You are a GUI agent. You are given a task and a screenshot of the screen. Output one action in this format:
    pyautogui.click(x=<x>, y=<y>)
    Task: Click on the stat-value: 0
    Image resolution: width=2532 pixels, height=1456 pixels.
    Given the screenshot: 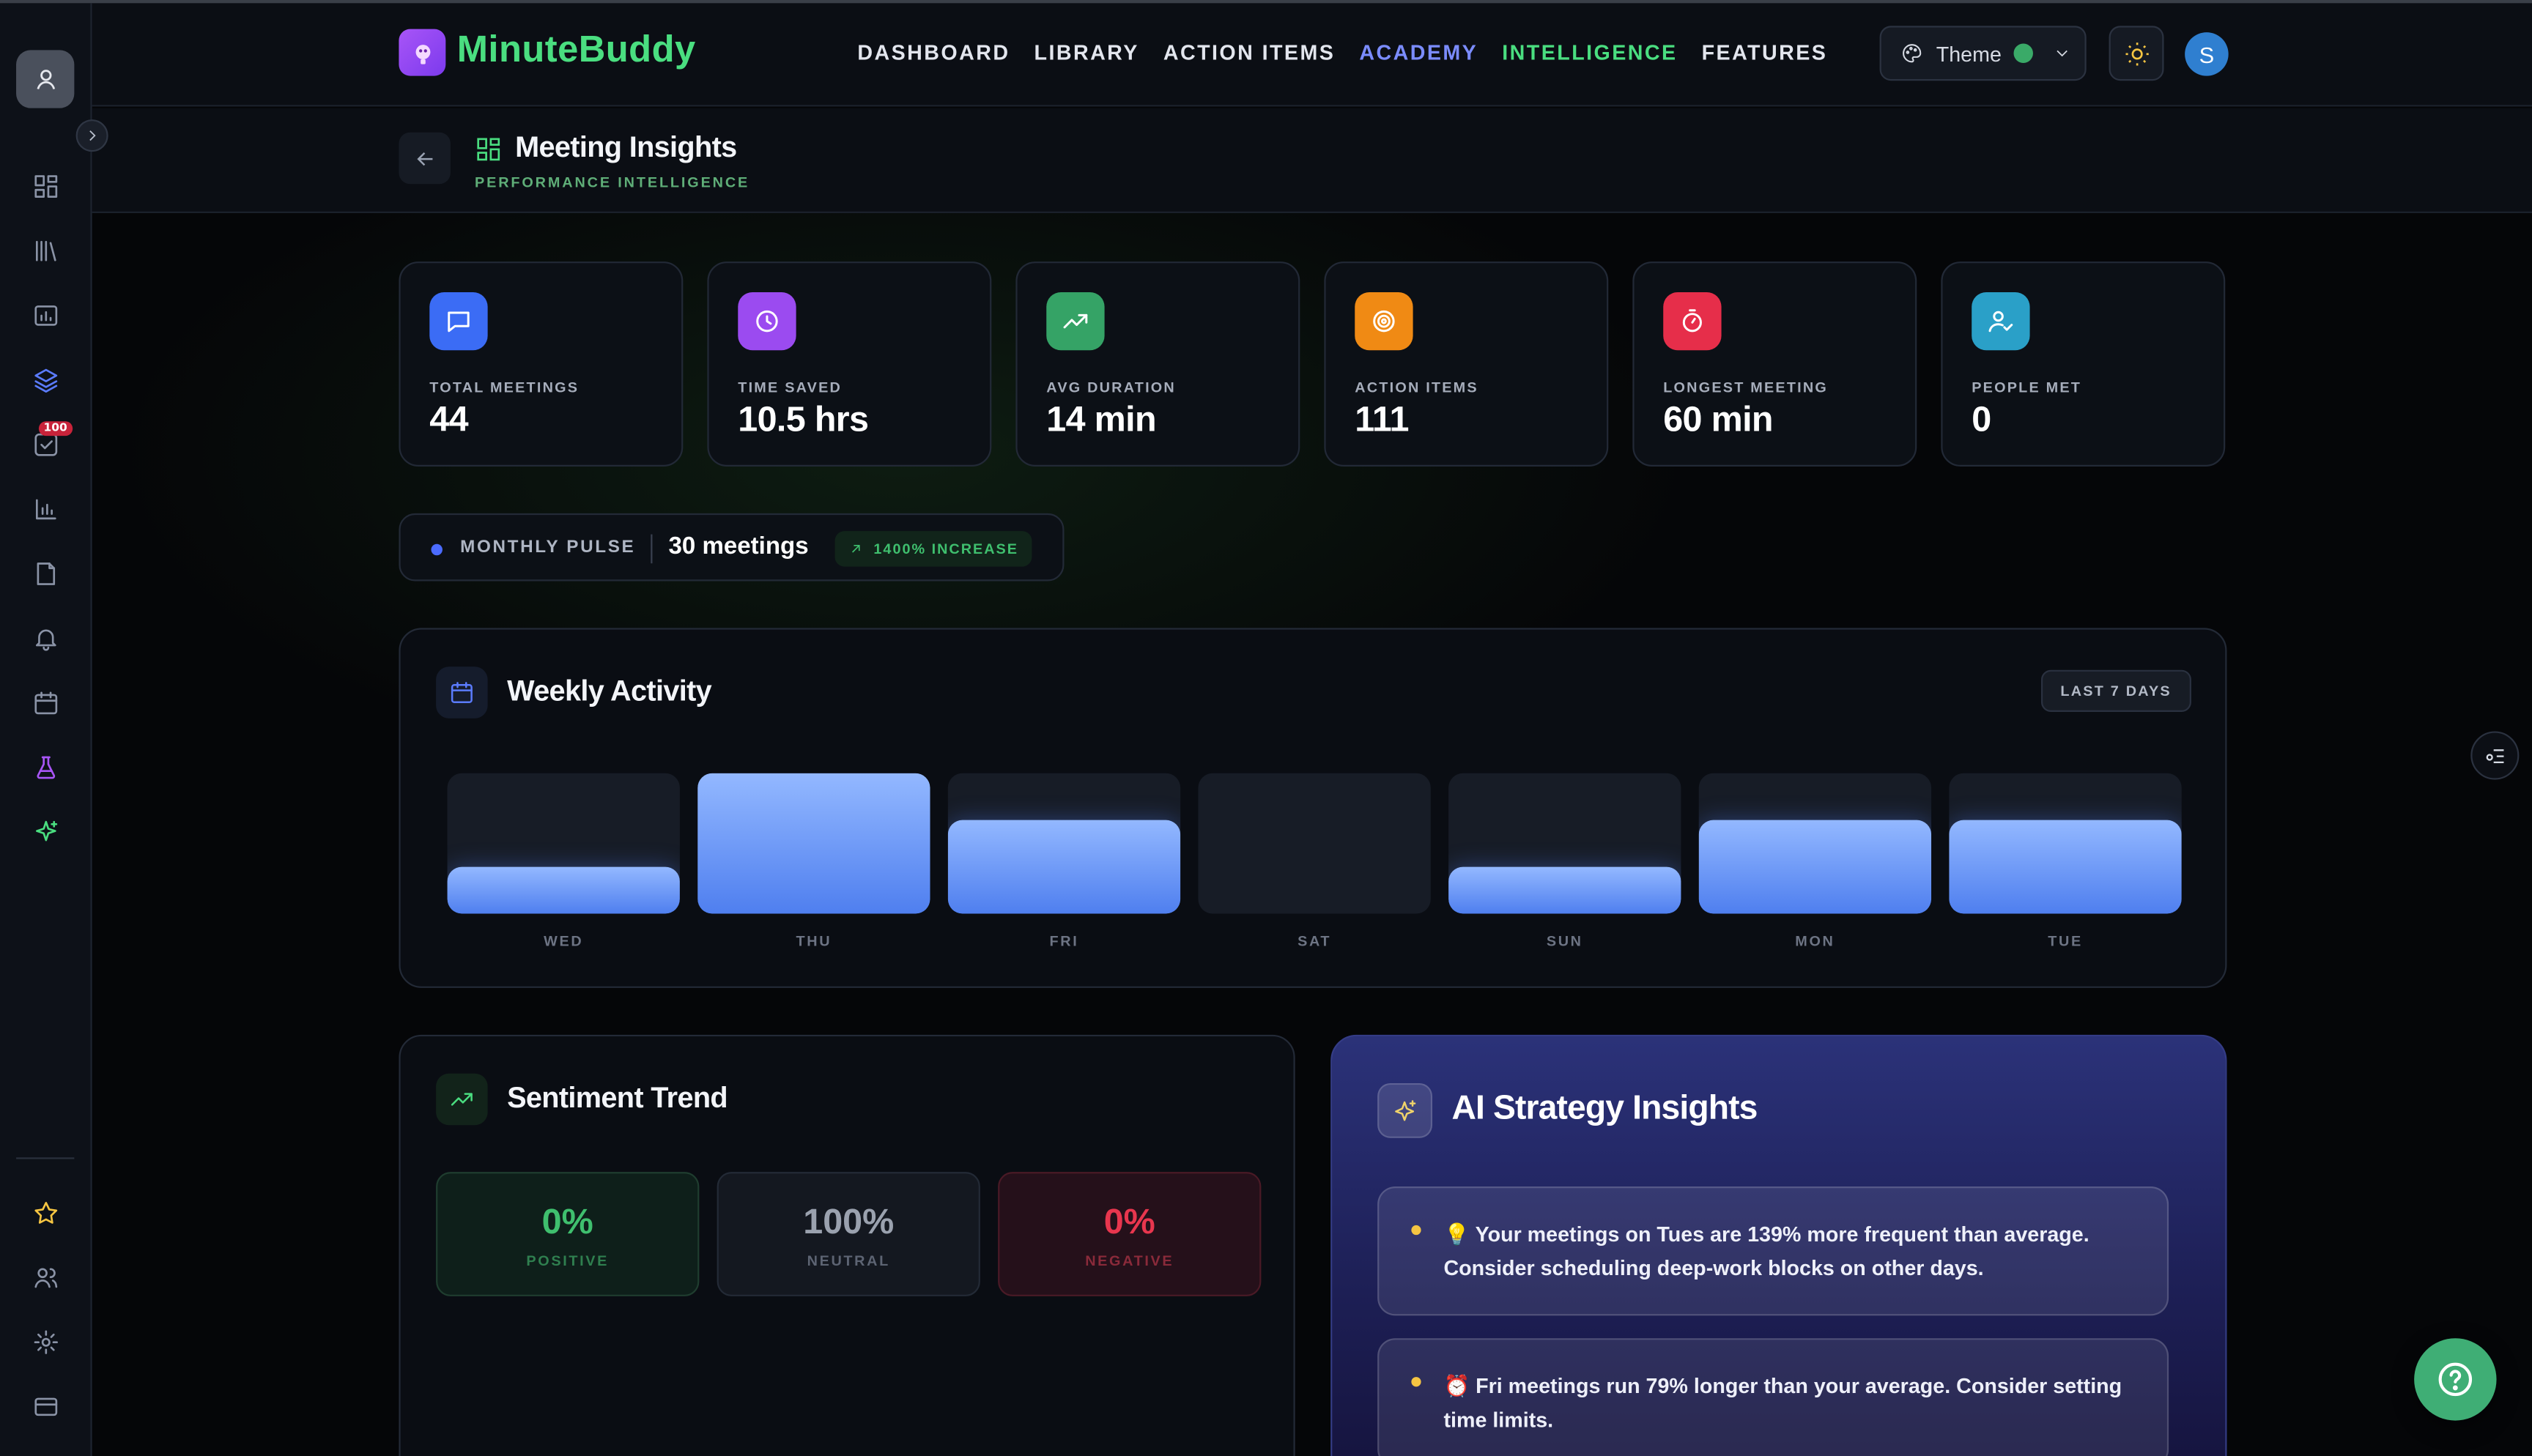 What is the action you would take?
    pyautogui.click(x=1981, y=418)
    